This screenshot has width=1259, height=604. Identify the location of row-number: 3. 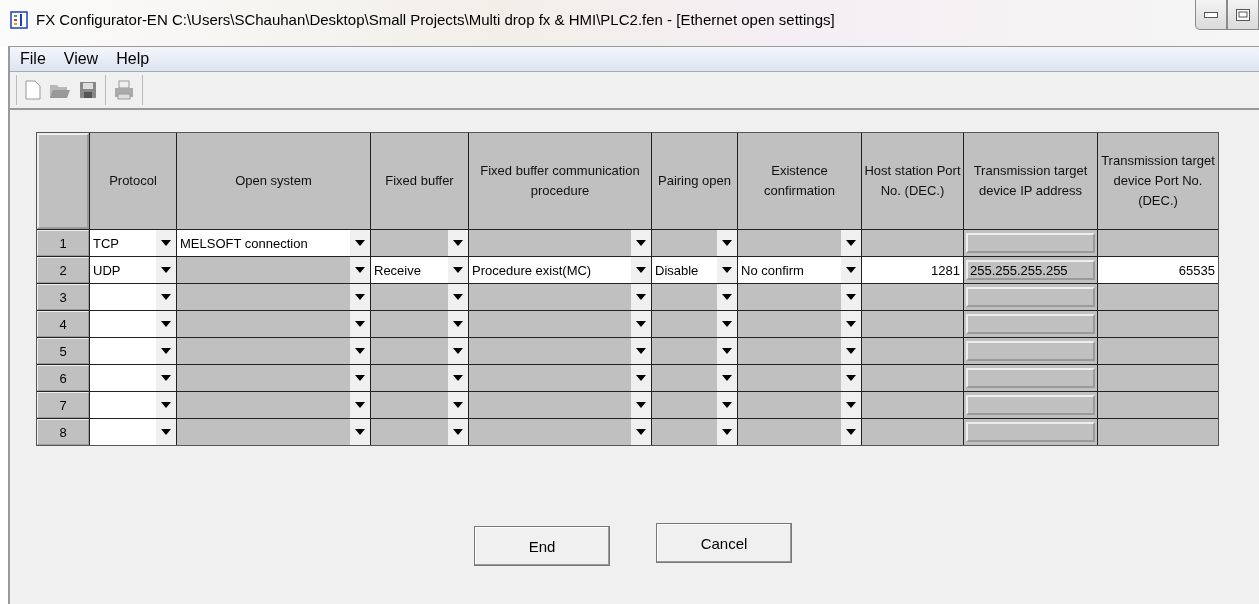
(63, 297).